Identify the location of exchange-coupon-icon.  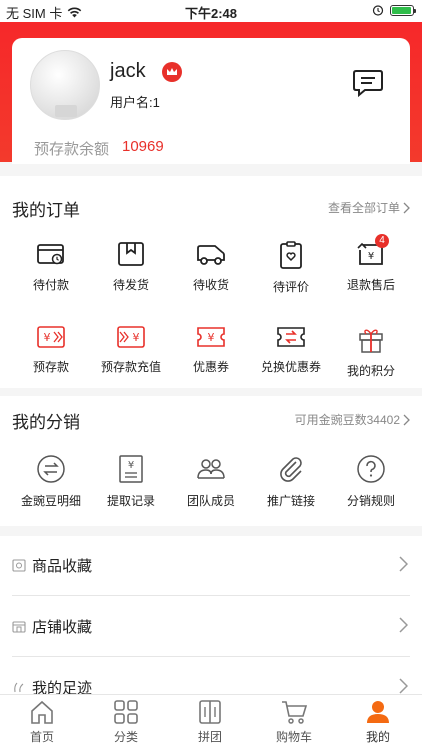
(291, 337).